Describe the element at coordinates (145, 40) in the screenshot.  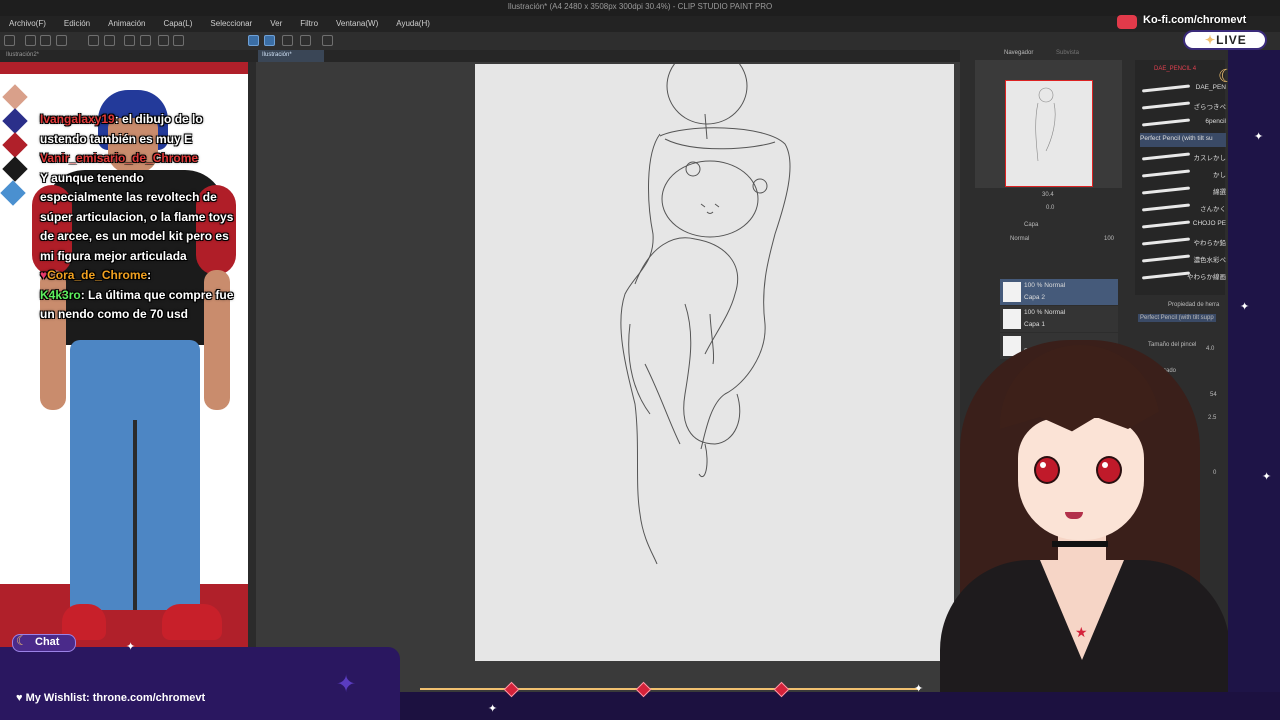
I see `transform-icon` at that location.